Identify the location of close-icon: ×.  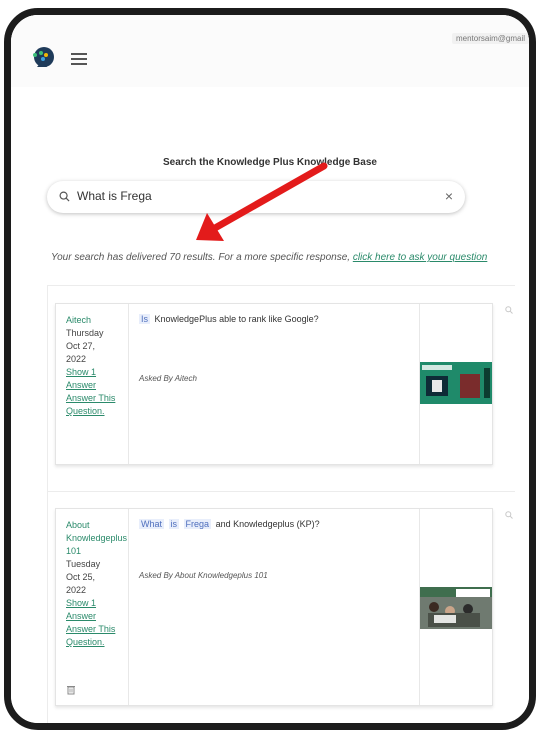
(449, 196).